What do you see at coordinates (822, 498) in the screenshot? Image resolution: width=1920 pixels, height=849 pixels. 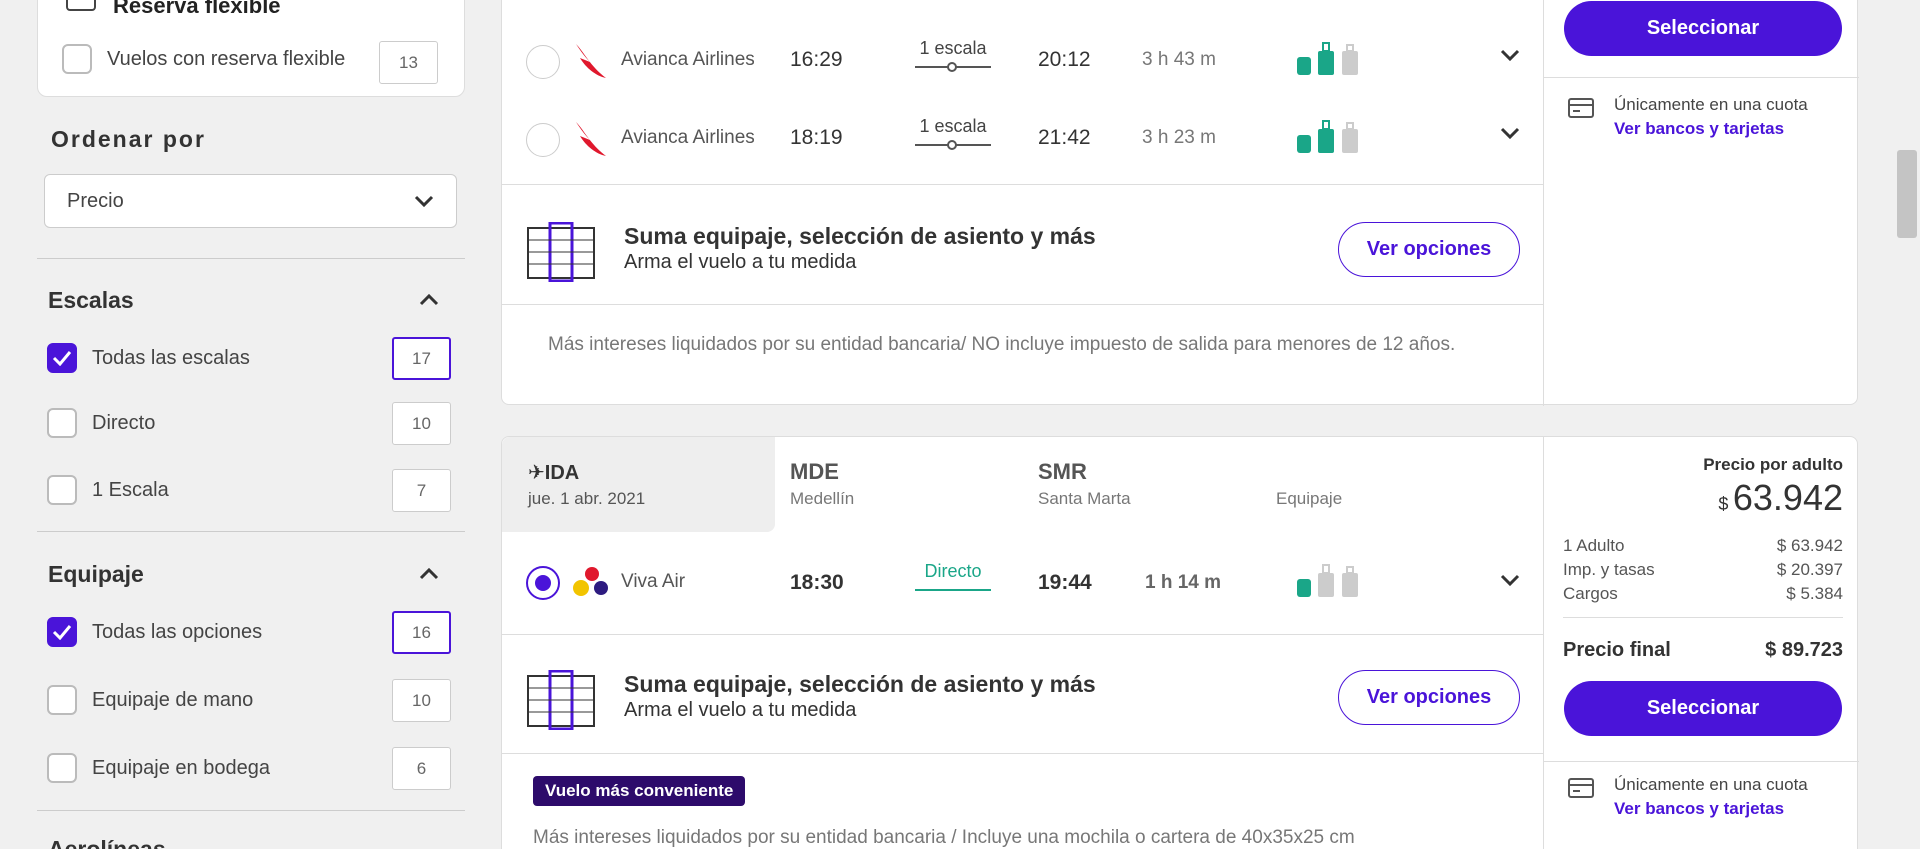 I see `origin-city: Medellín` at bounding box center [822, 498].